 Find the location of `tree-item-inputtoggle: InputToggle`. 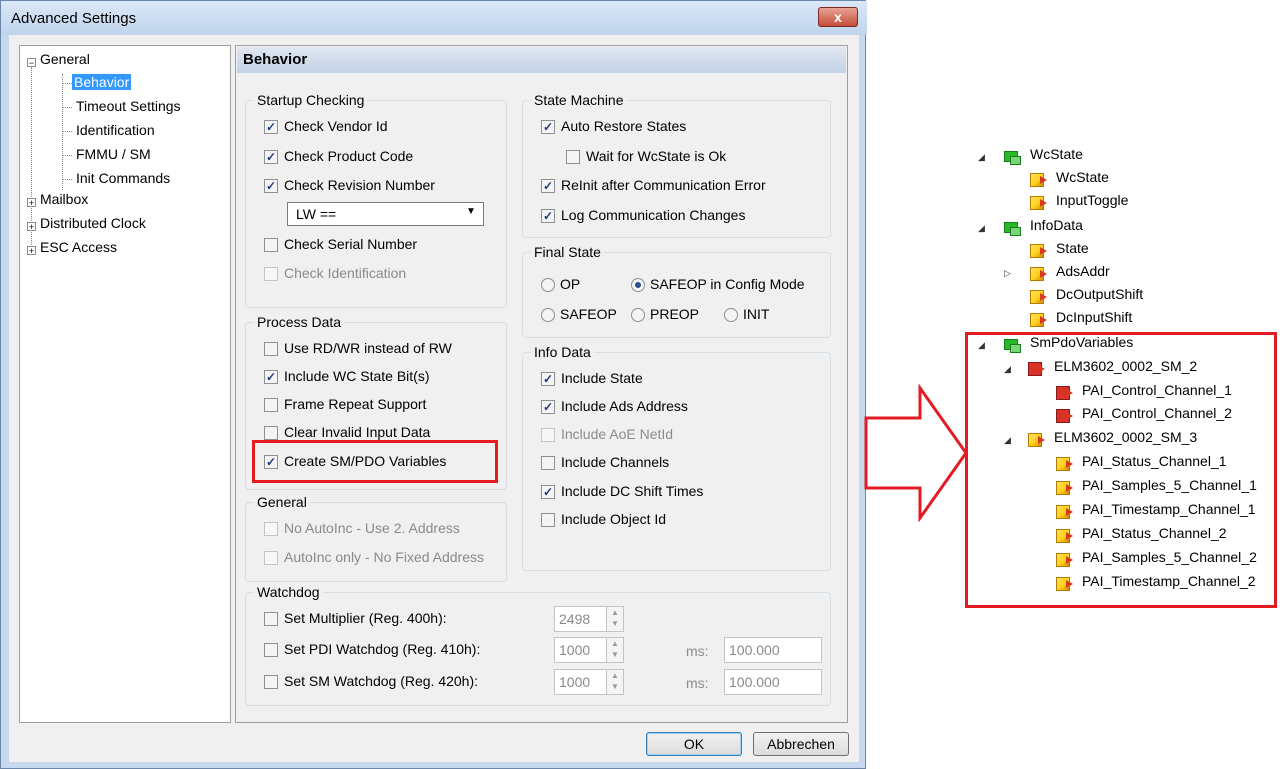

tree-item-inputtoggle: InputToggle is located at coordinates (1092, 200).